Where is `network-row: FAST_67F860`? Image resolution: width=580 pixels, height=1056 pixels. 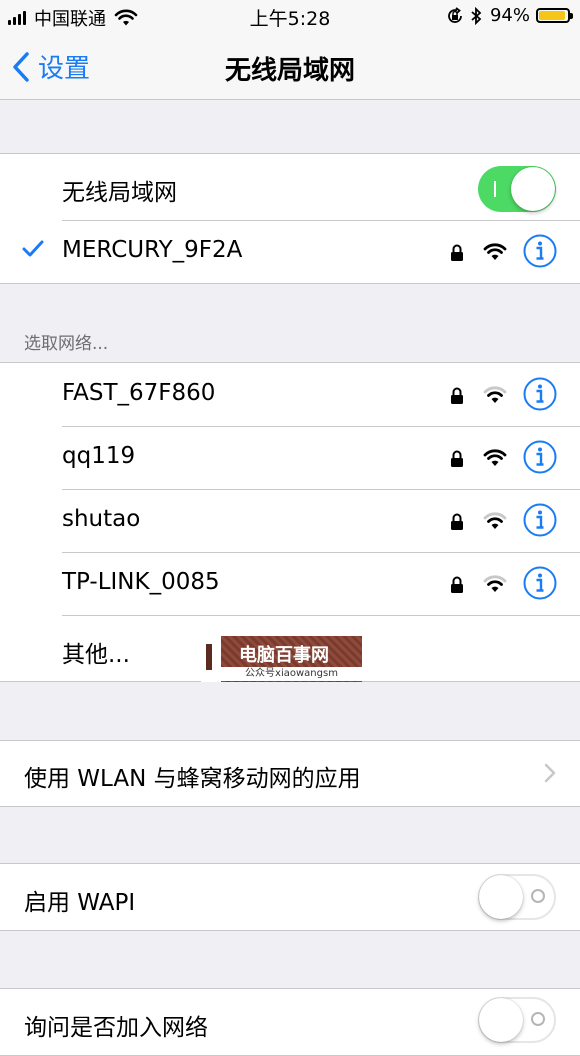
network-row: FAST_67F860 is located at coordinates (290, 394).